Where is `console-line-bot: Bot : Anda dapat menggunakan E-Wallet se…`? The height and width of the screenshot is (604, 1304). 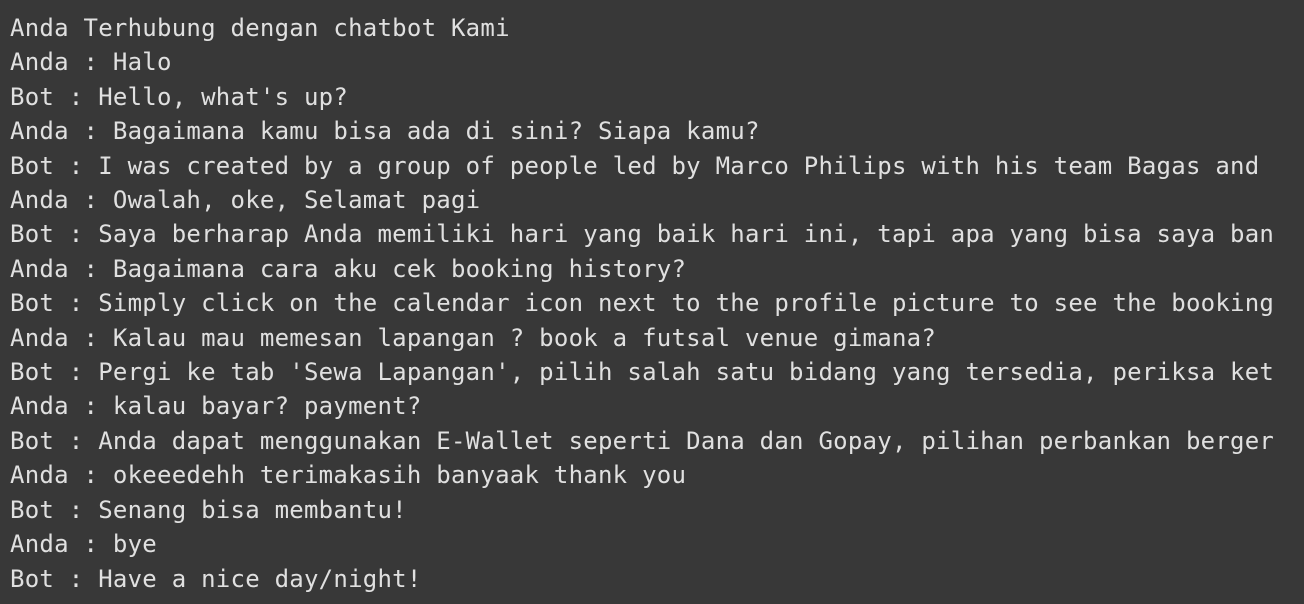 console-line-bot: Bot : Anda dapat menggunakan E-Wallet se… is located at coordinates (642, 440).